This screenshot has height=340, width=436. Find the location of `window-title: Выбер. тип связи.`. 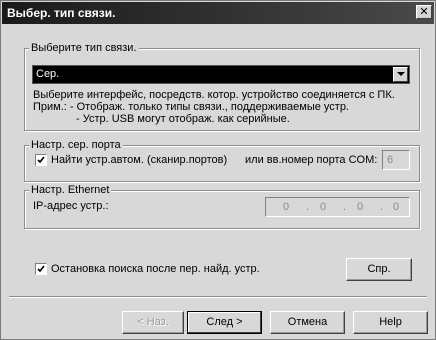

window-title: Выбер. тип связи. is located at coordinates (61, 13).